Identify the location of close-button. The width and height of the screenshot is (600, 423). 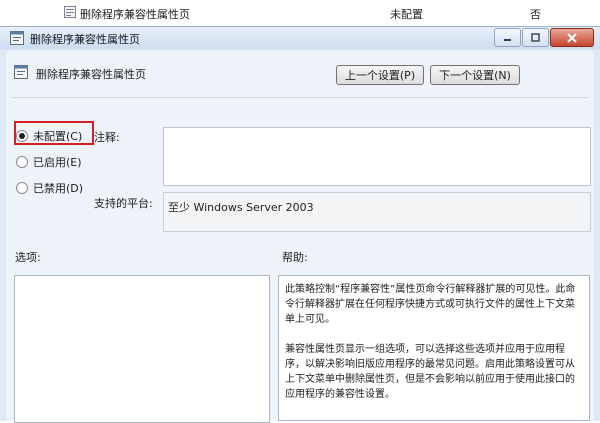
(572, 37).